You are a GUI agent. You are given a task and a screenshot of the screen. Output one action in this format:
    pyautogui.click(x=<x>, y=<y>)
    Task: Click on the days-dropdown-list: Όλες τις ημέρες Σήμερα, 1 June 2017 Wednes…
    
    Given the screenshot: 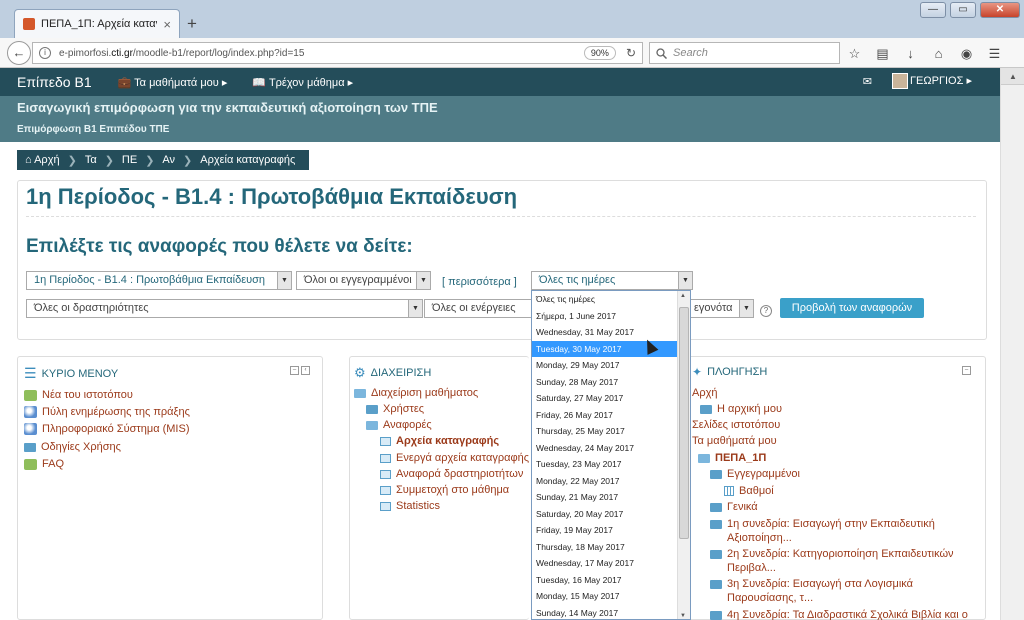 What is the action you would take?
    pyautogui.click(x=611, y=455)
    